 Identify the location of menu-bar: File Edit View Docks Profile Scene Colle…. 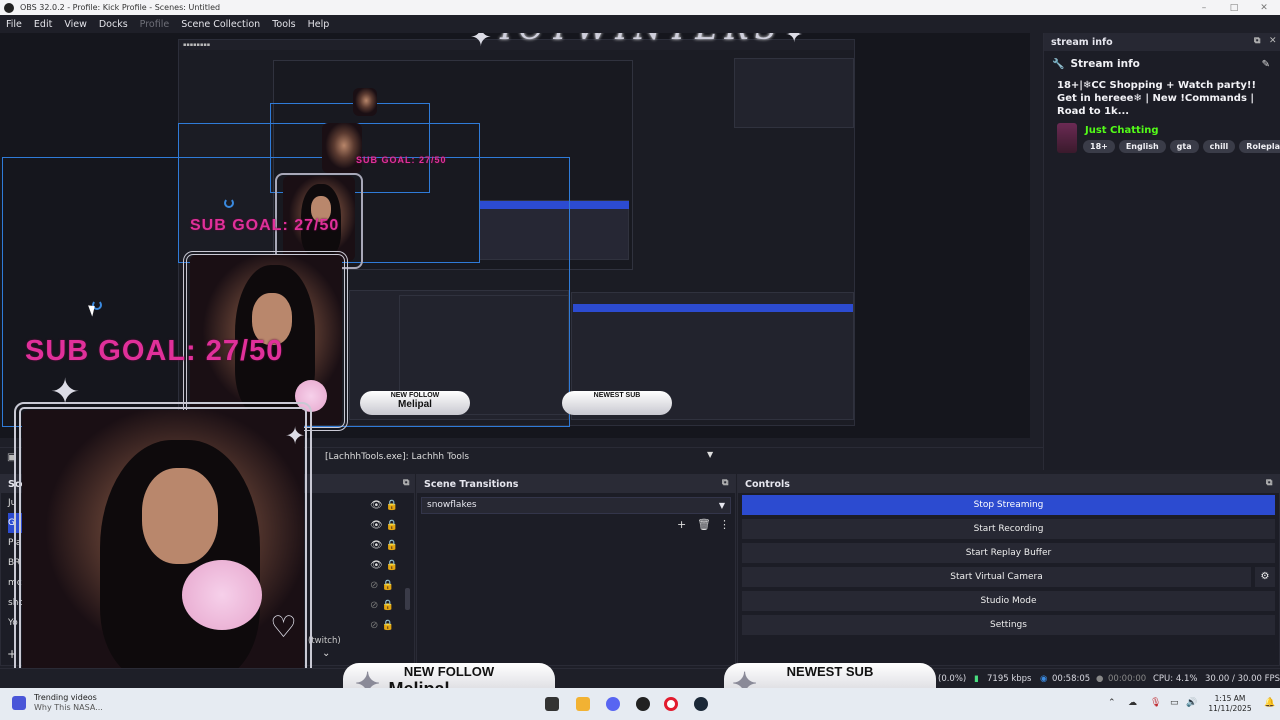
(640, 24).